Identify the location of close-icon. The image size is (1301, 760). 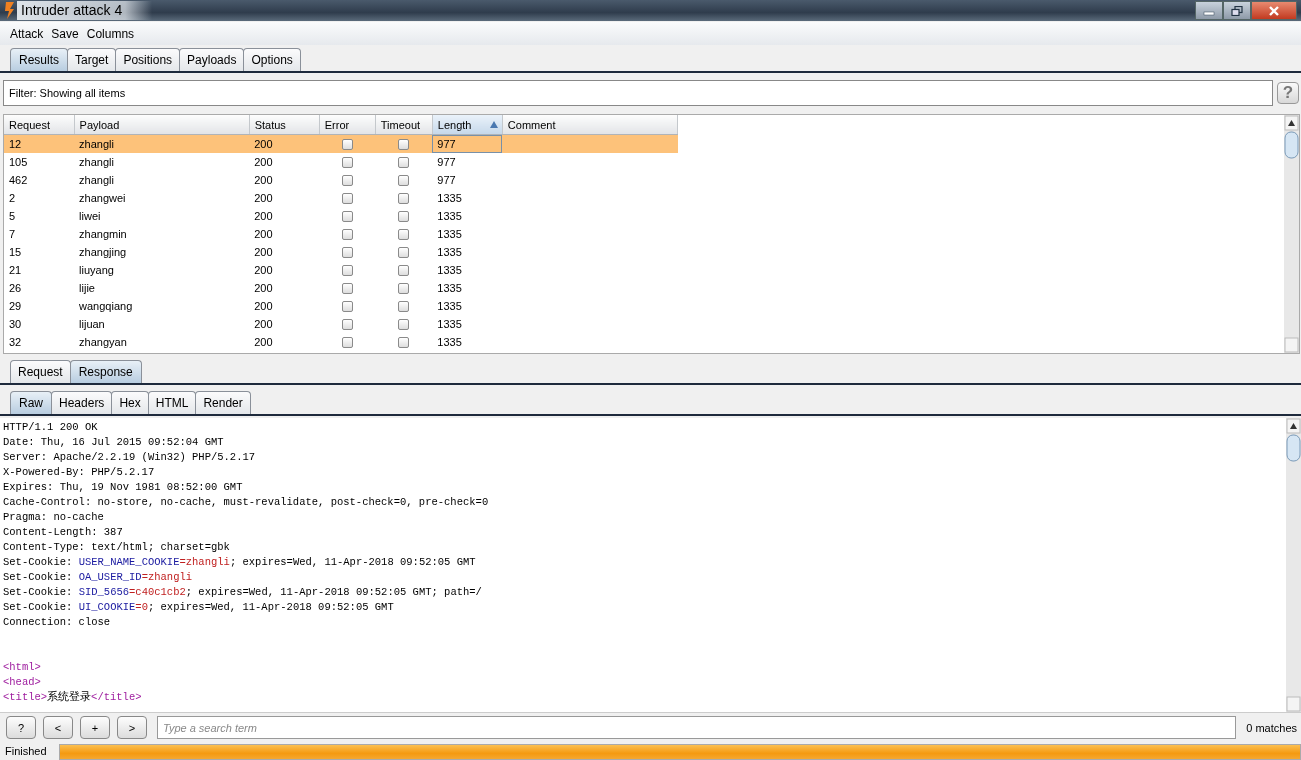
(1274, 10).